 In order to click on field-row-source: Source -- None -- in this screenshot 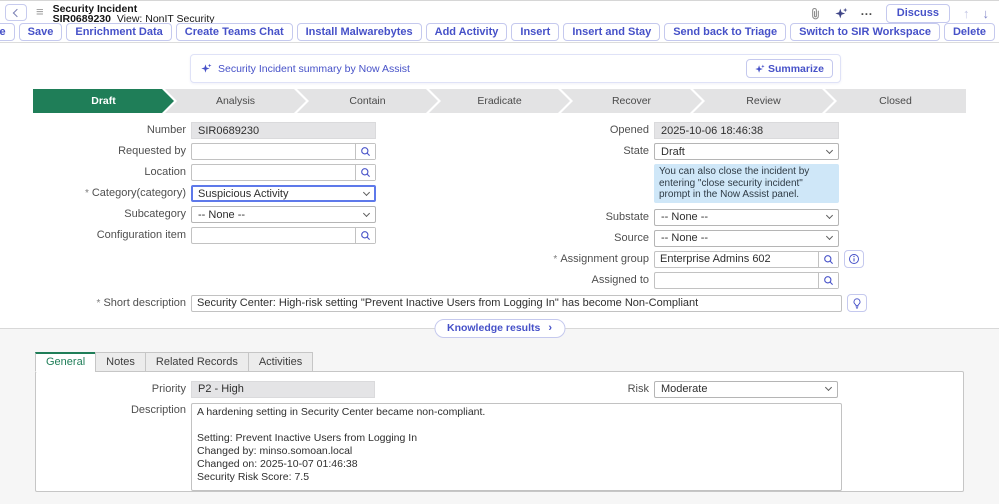, I will do `click(749, 238)`.